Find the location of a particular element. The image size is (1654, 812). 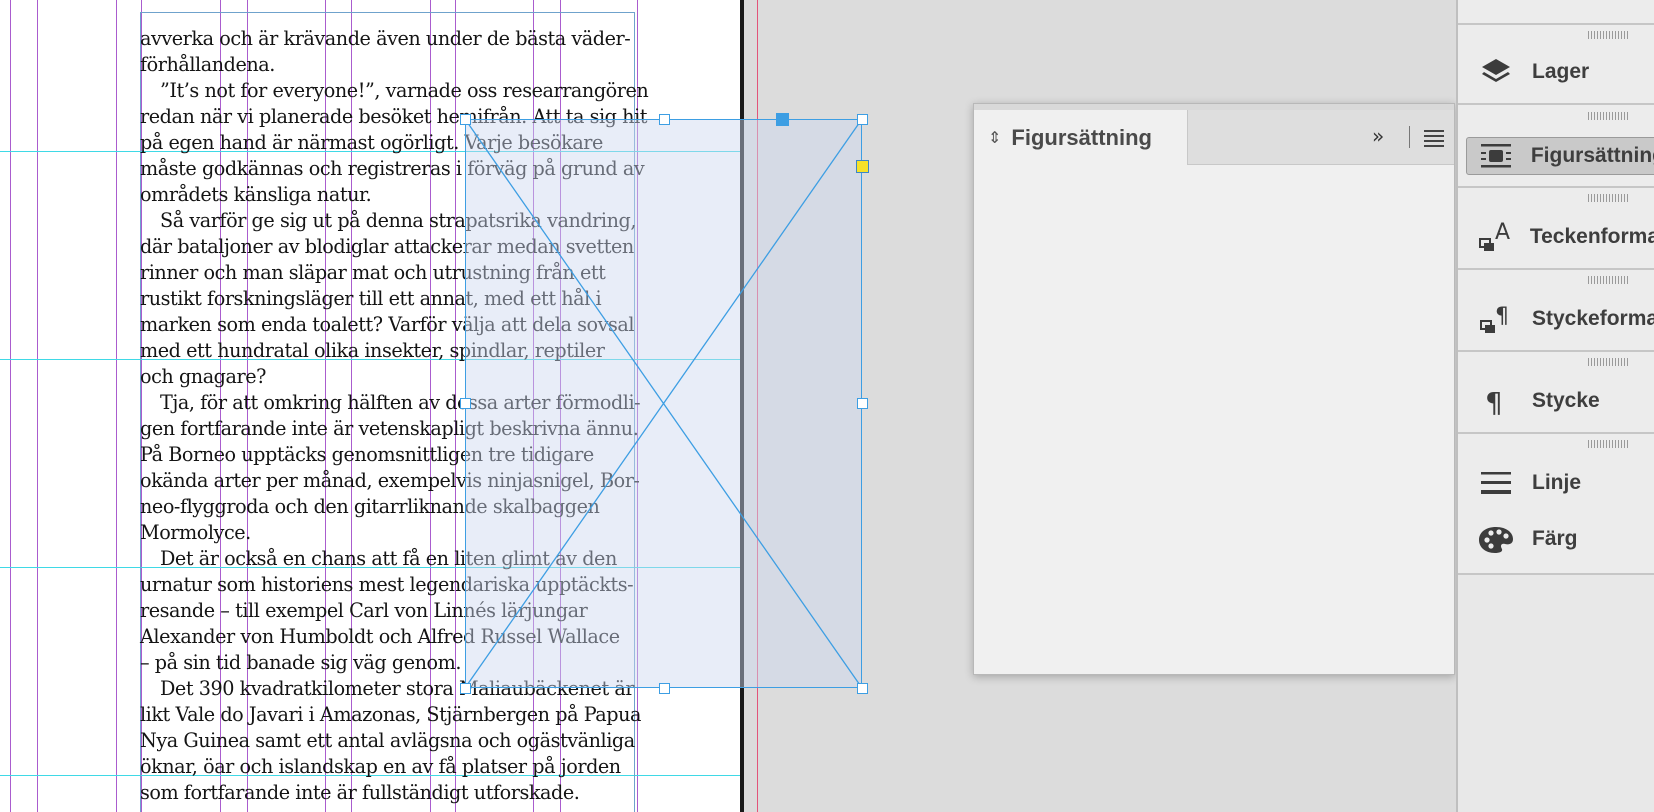

paragraph-styles-icon: ¶ is located at coordinates (1496, 319).